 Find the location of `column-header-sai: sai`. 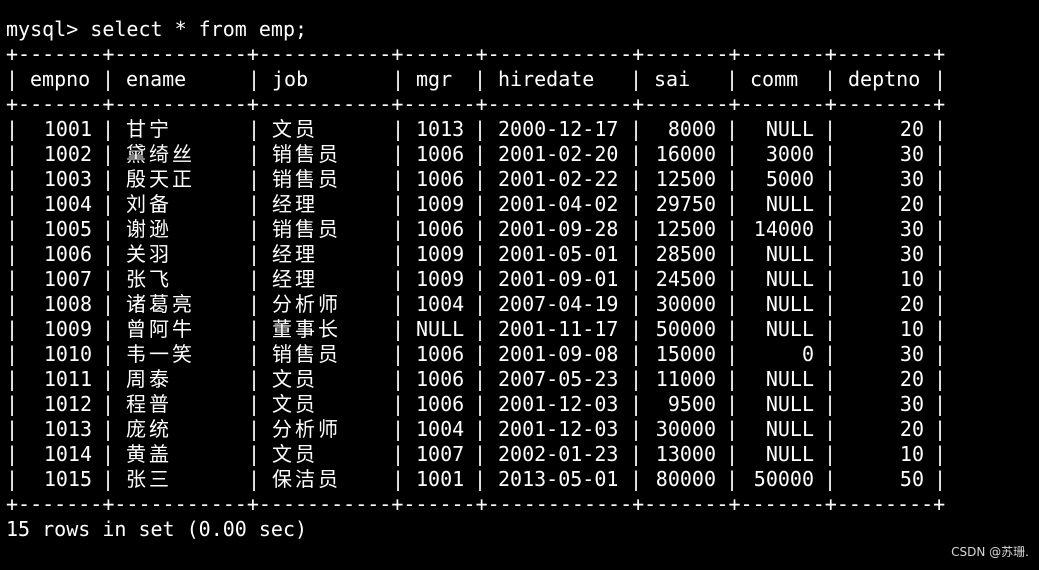

column-header-sai: sai is located at coordinates (672, 79).